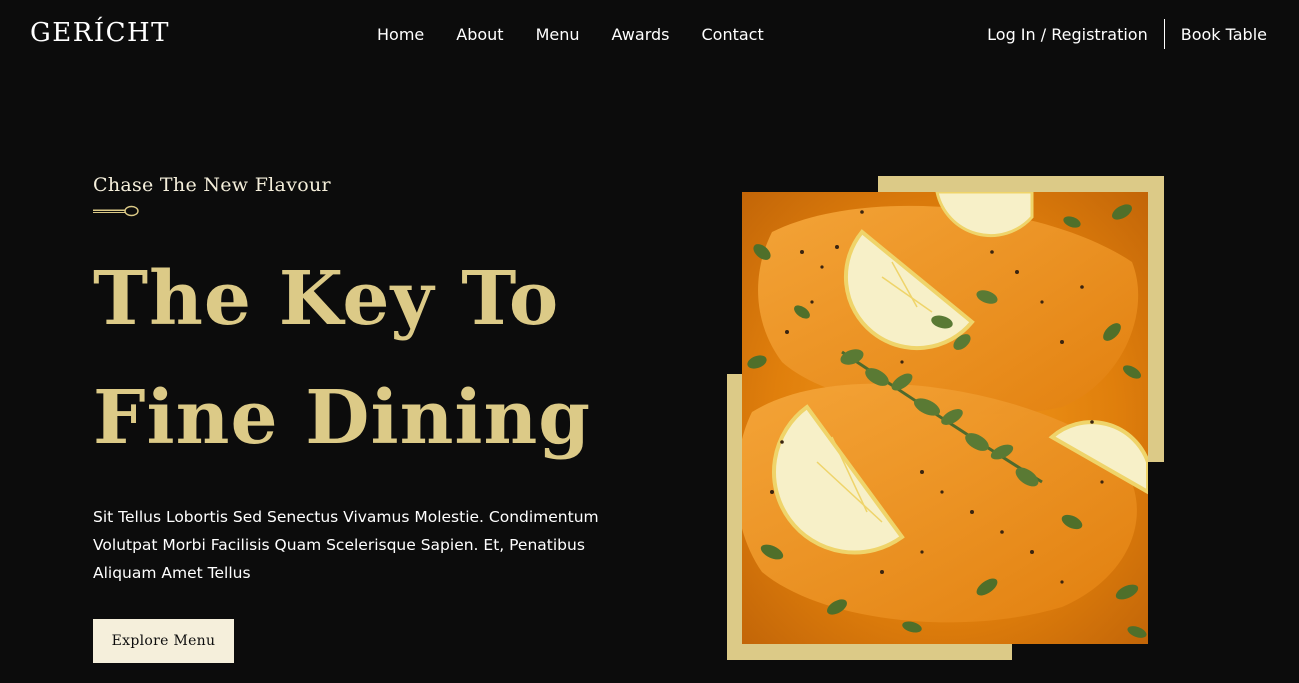 This screenshot has height=683, width=1299. I want to click on hero-headline-line-2: Fine Dining, so click(342, 418).